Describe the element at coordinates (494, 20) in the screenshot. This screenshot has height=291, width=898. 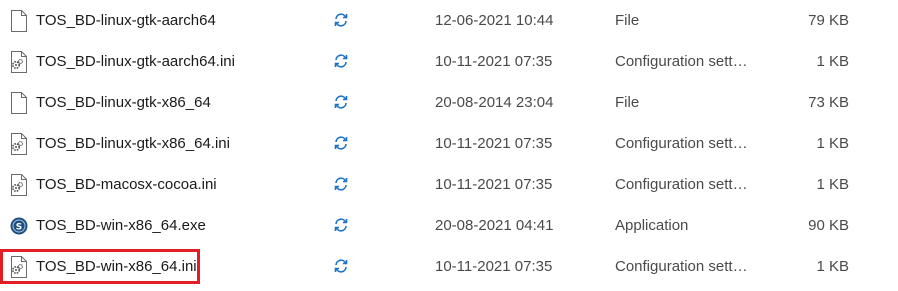
I see `file-date: 12-06-2021 10:44` at that location.